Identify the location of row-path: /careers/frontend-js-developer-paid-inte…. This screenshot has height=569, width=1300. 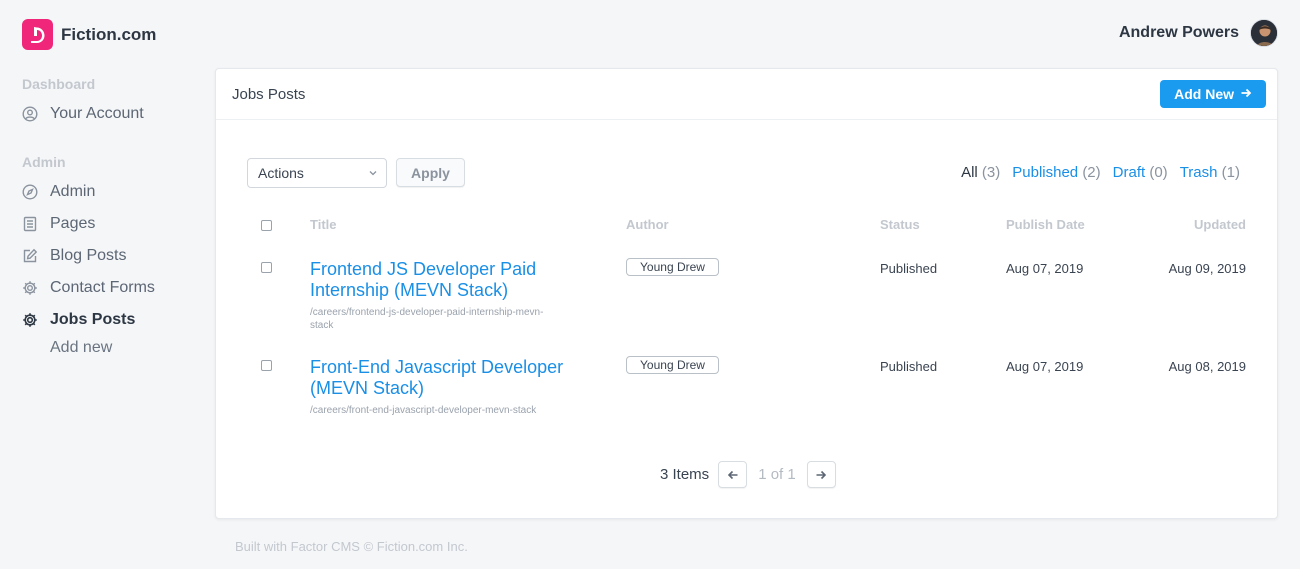
(426, 319).